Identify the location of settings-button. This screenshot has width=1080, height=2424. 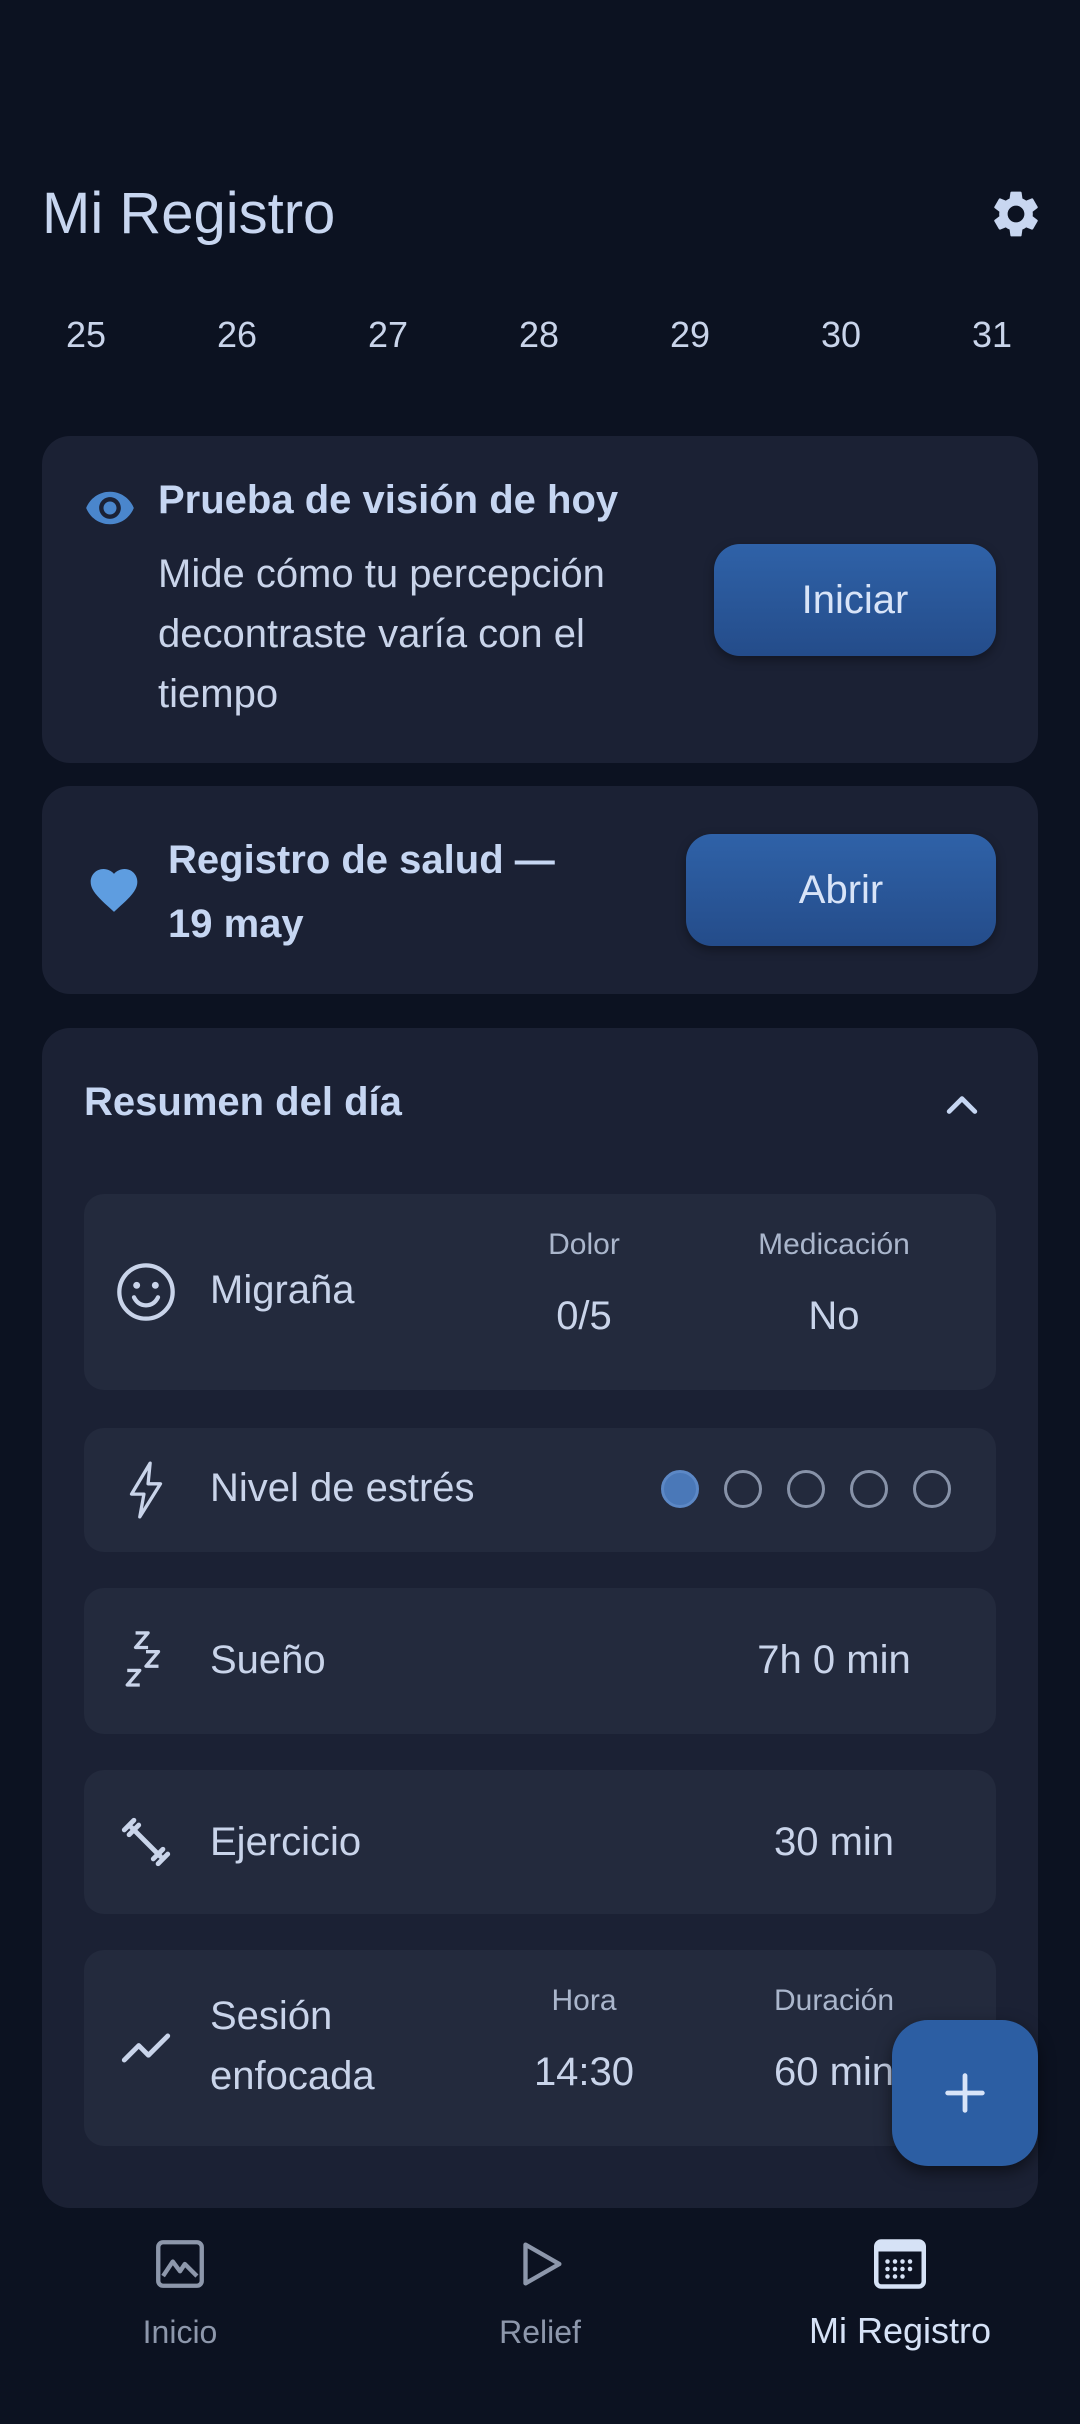
(1016, 214).